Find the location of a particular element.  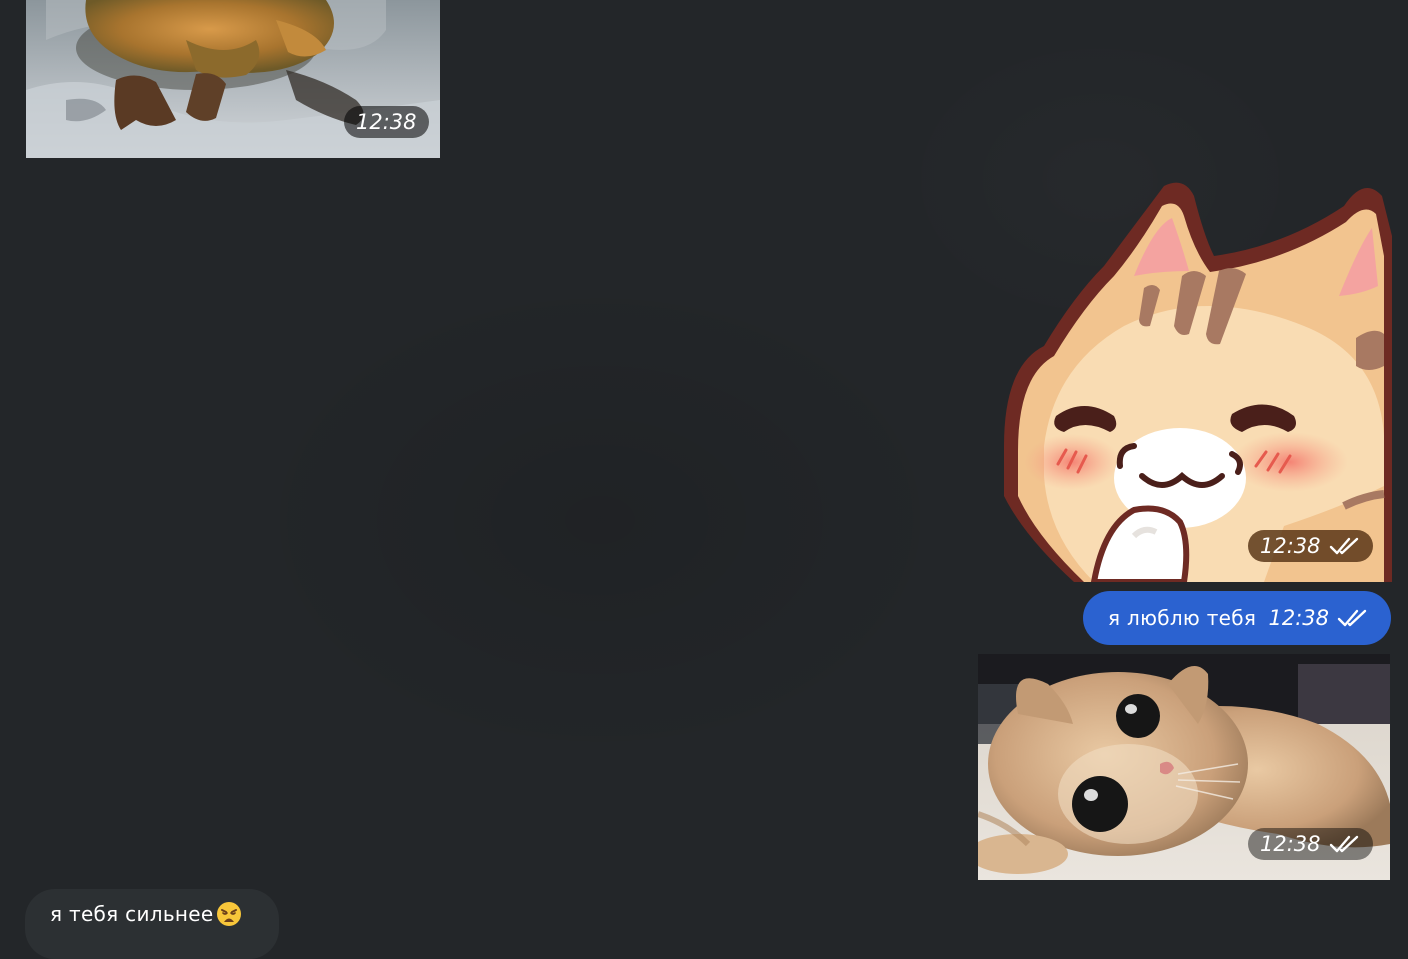

message-text: я люблю тебя is located at coordinates (1182, 618).